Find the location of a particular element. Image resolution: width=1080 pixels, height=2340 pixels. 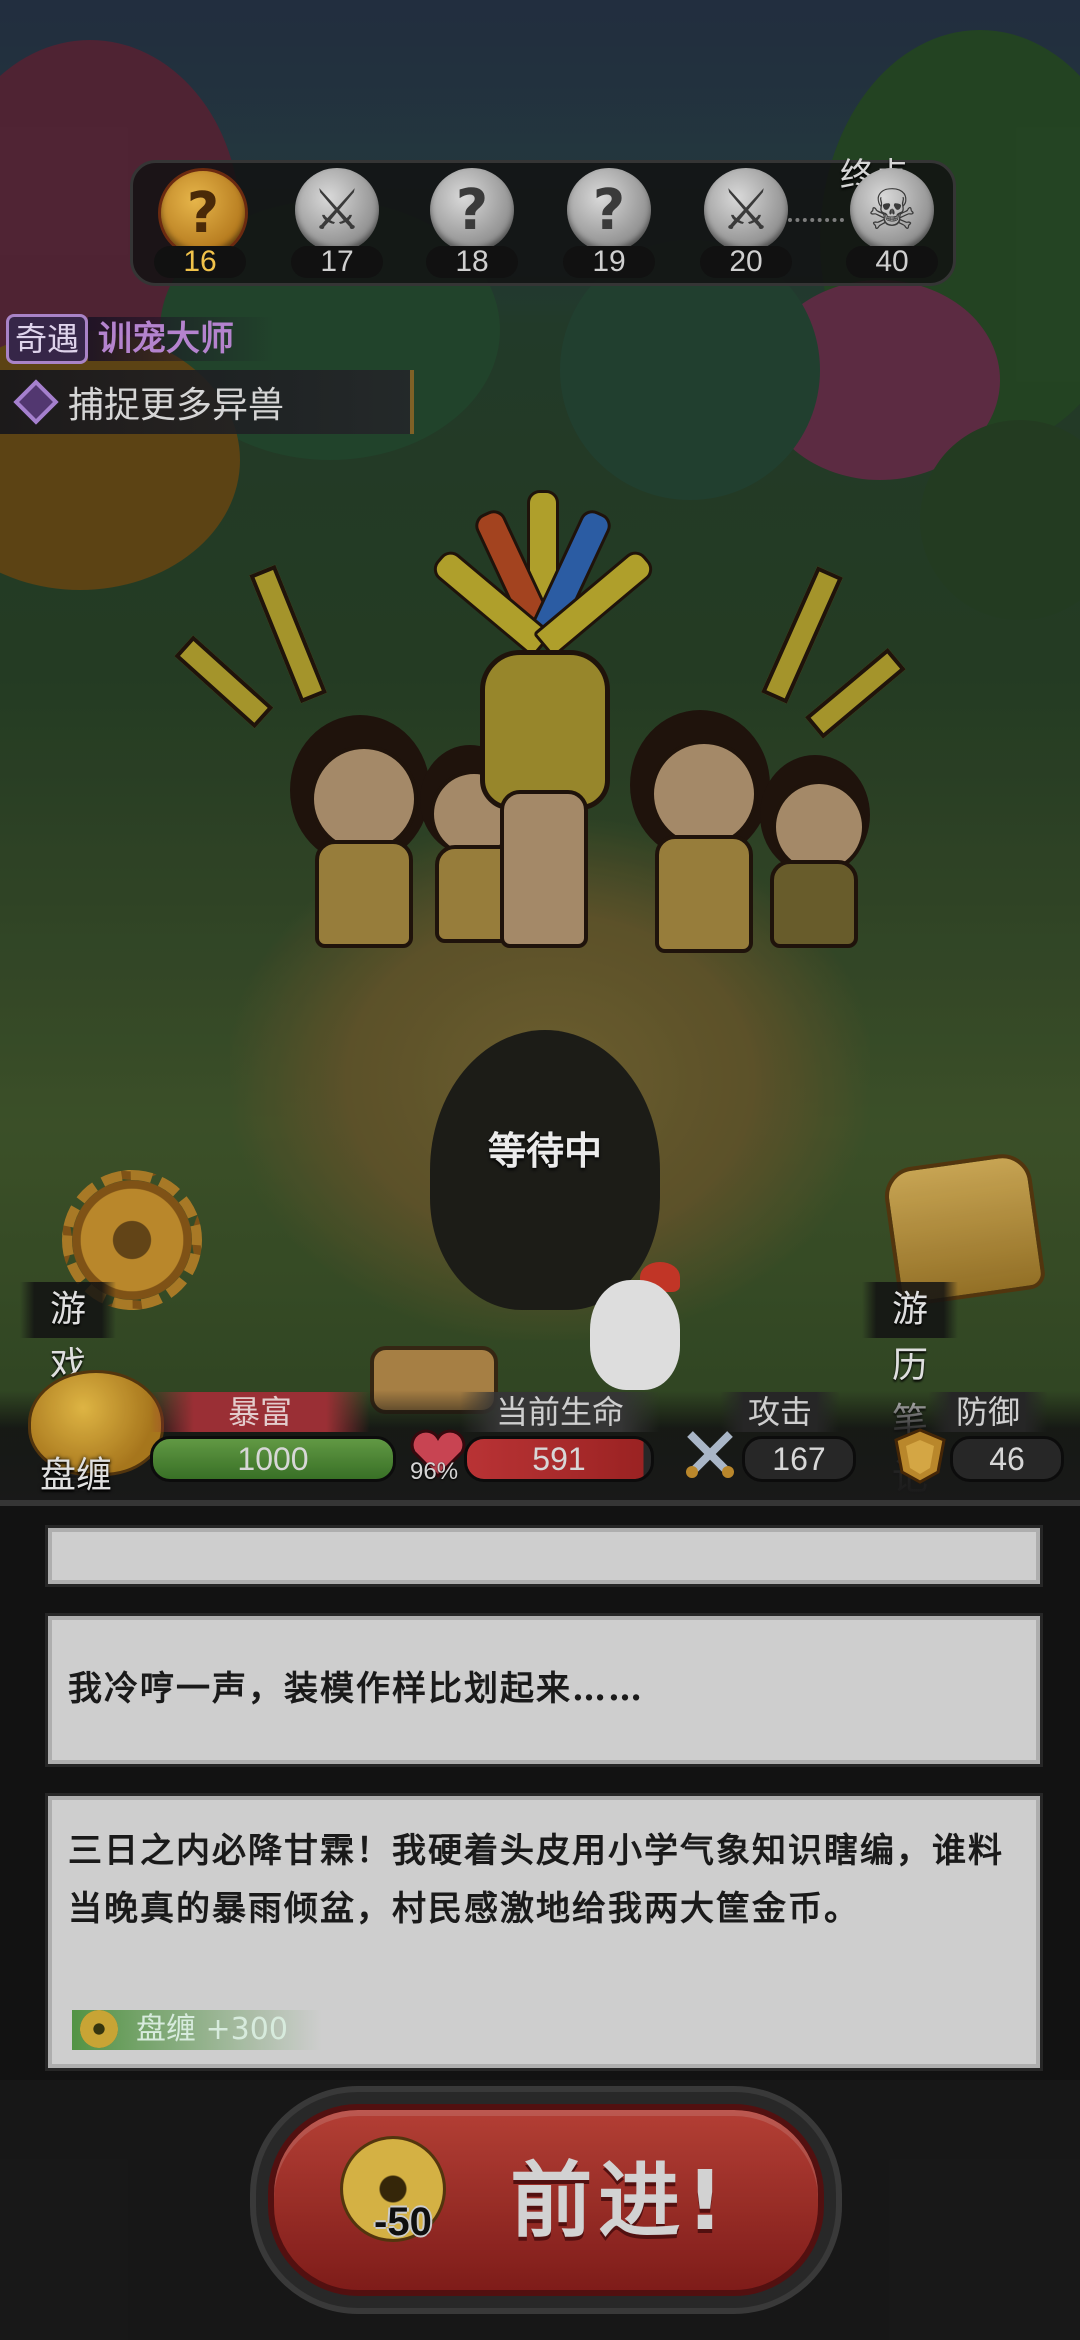

stage-number: 20 is located at coordinates (746, 262).